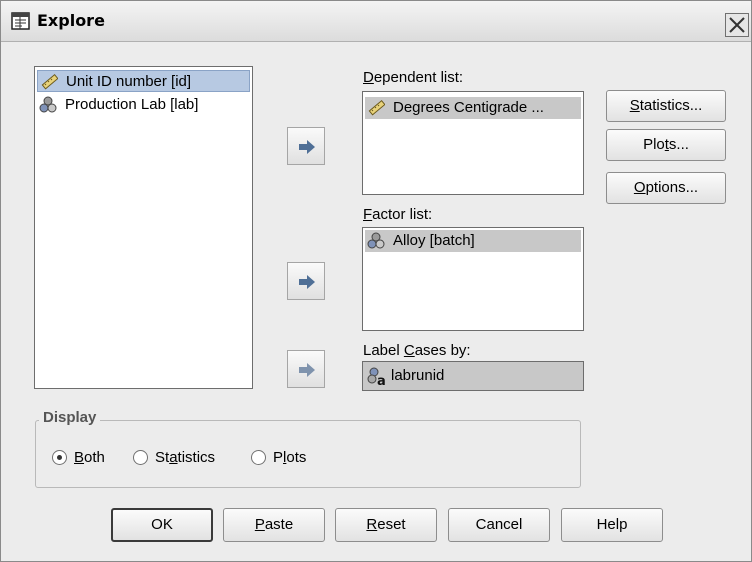 The image size is (752, 562). Describe the element at coordinates (70, 417) in the screenshot. I see `display-group-legend: Display` at that location.